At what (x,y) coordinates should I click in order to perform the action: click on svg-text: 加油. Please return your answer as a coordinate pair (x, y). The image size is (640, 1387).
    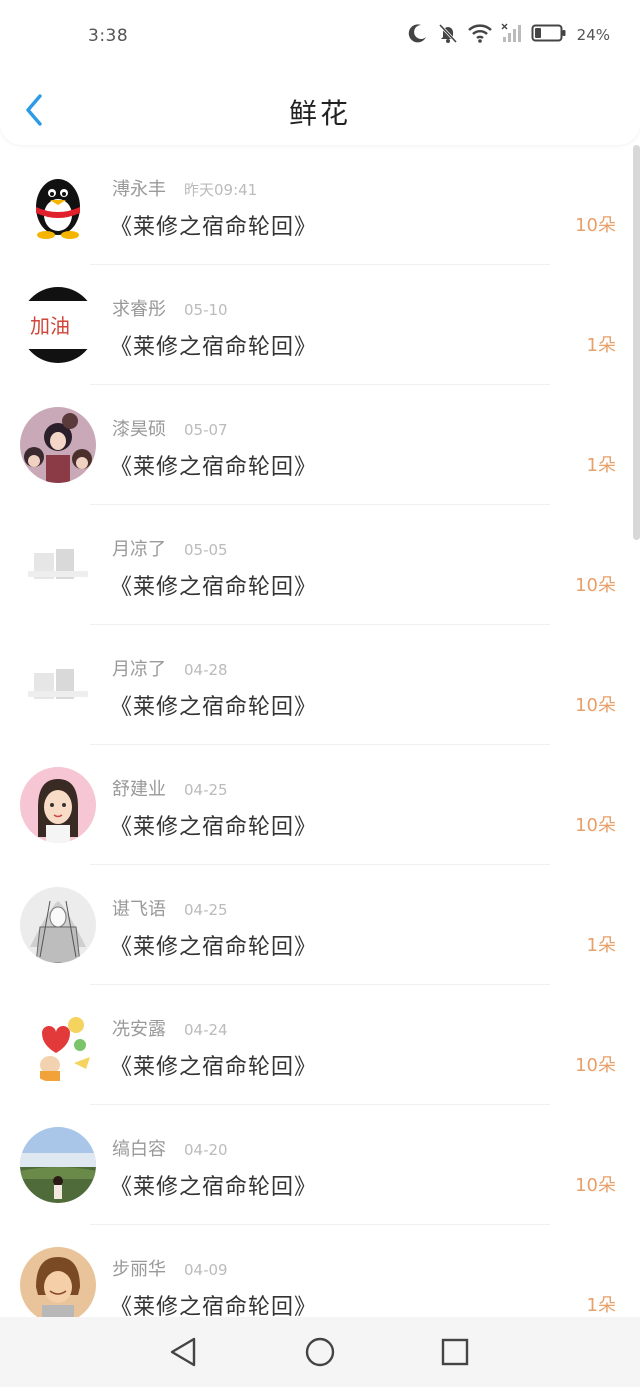
    Looking at the image, I should click on (50, 326).